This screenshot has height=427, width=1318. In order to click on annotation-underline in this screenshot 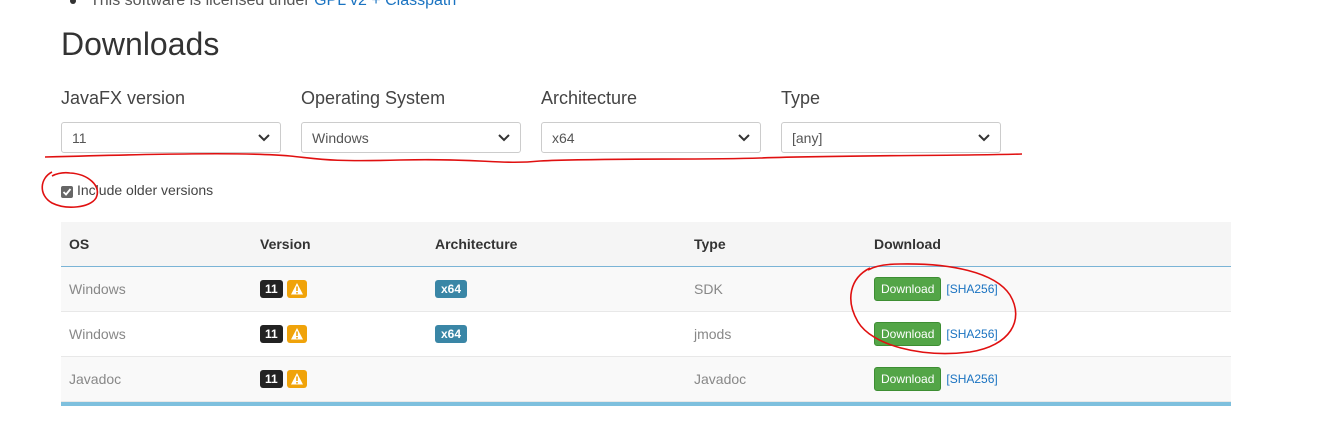, I will do `click(533, 158)`.